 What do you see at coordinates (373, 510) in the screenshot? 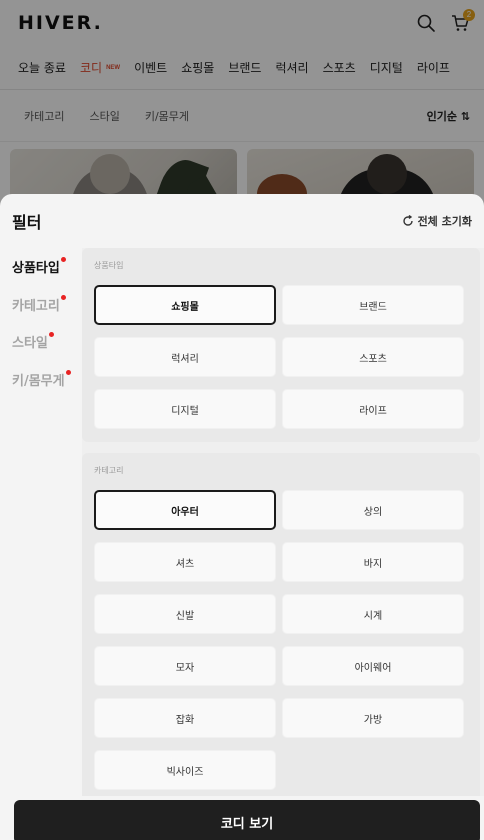
I see `filter-option-button: 상의` at bounding box center [373, 510].